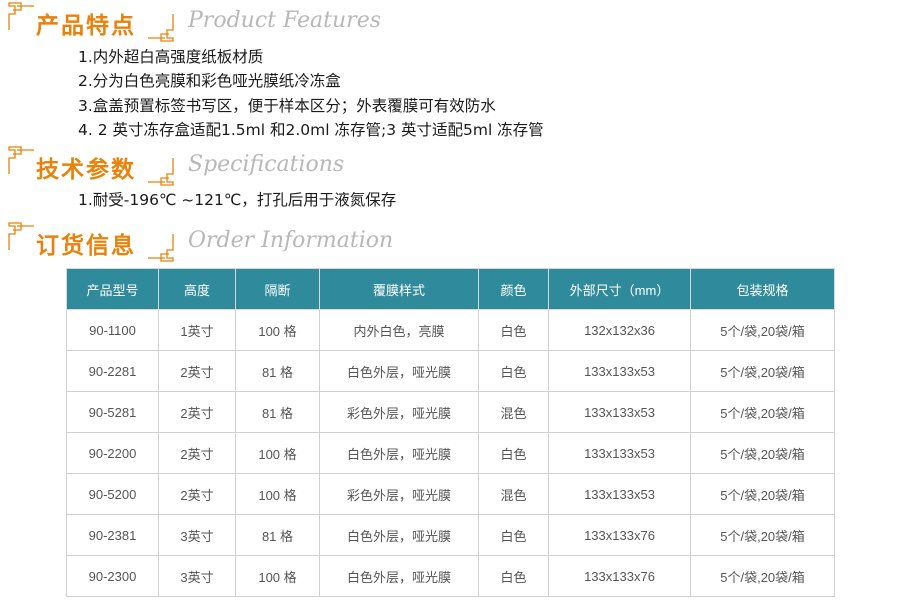 Image resolution: width=900 pixels, height=601 pixels. What do you see at coordinates (513, 289) in the screenshot?
I see `column-header-color: 颜色` at bounding box center [513, 289].